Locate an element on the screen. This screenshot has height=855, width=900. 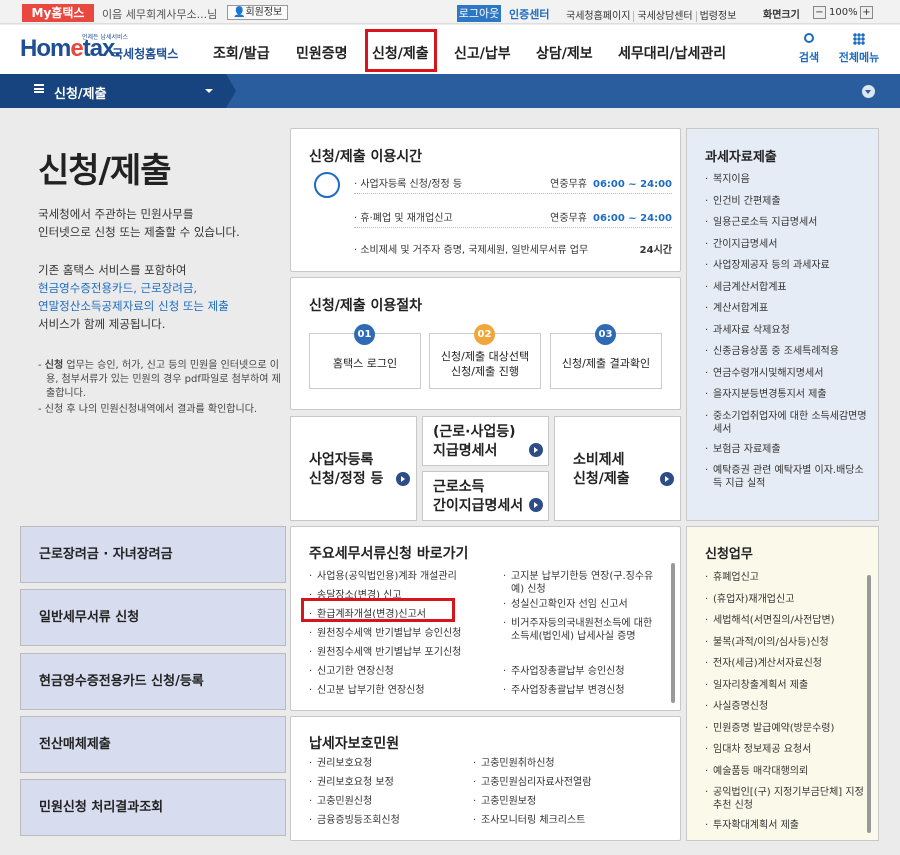
logo-home: Hom is located at coordinates (45, 48).